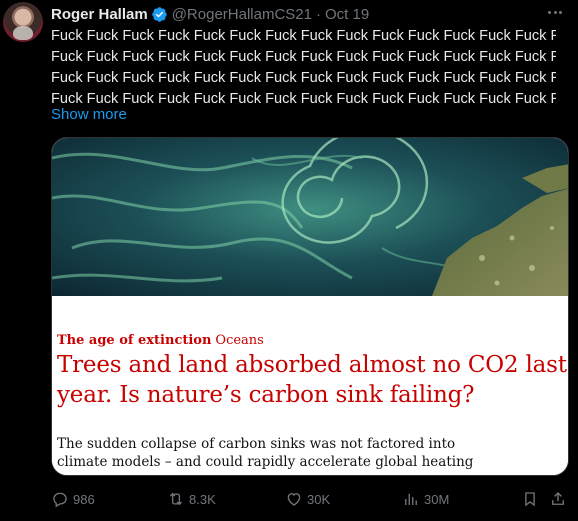 This screenshot has height=521, width=578. I want to click on views-icon, so click(411, 499).